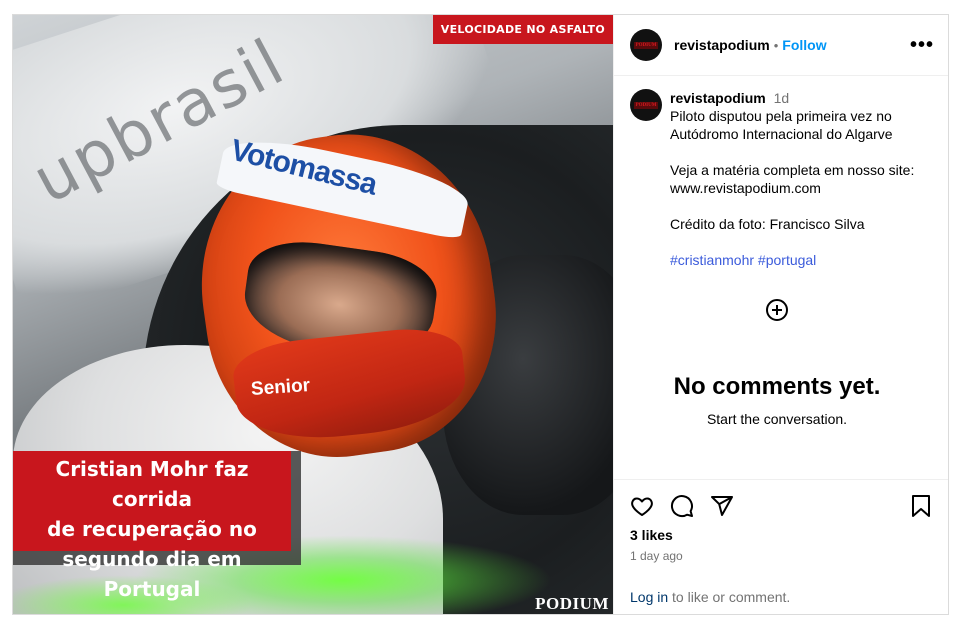  I want to click on caption-avatar: PODIUM, so click(646, 105).